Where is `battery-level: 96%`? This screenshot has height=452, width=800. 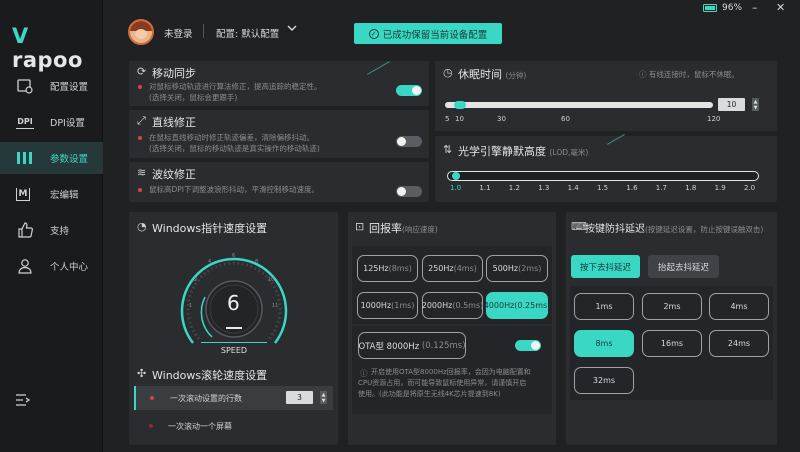 battery-level: 96% is located at coordinates (732, 8).